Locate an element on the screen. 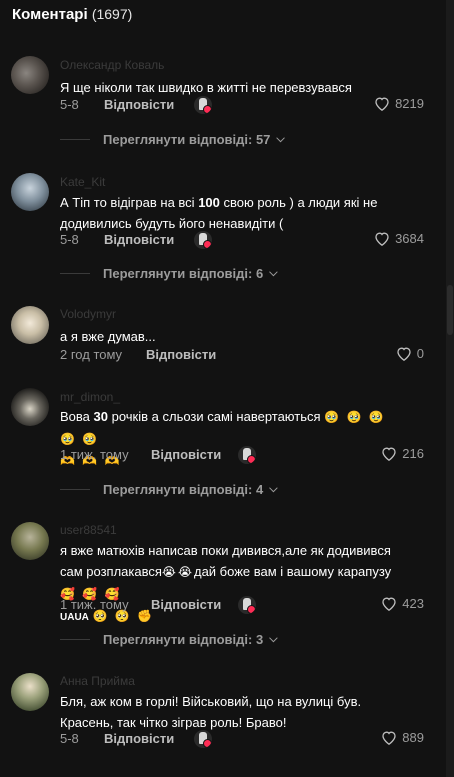 The height and width of the screenshot is (777, 454). scrollbar is located at coordinates (450, 388).